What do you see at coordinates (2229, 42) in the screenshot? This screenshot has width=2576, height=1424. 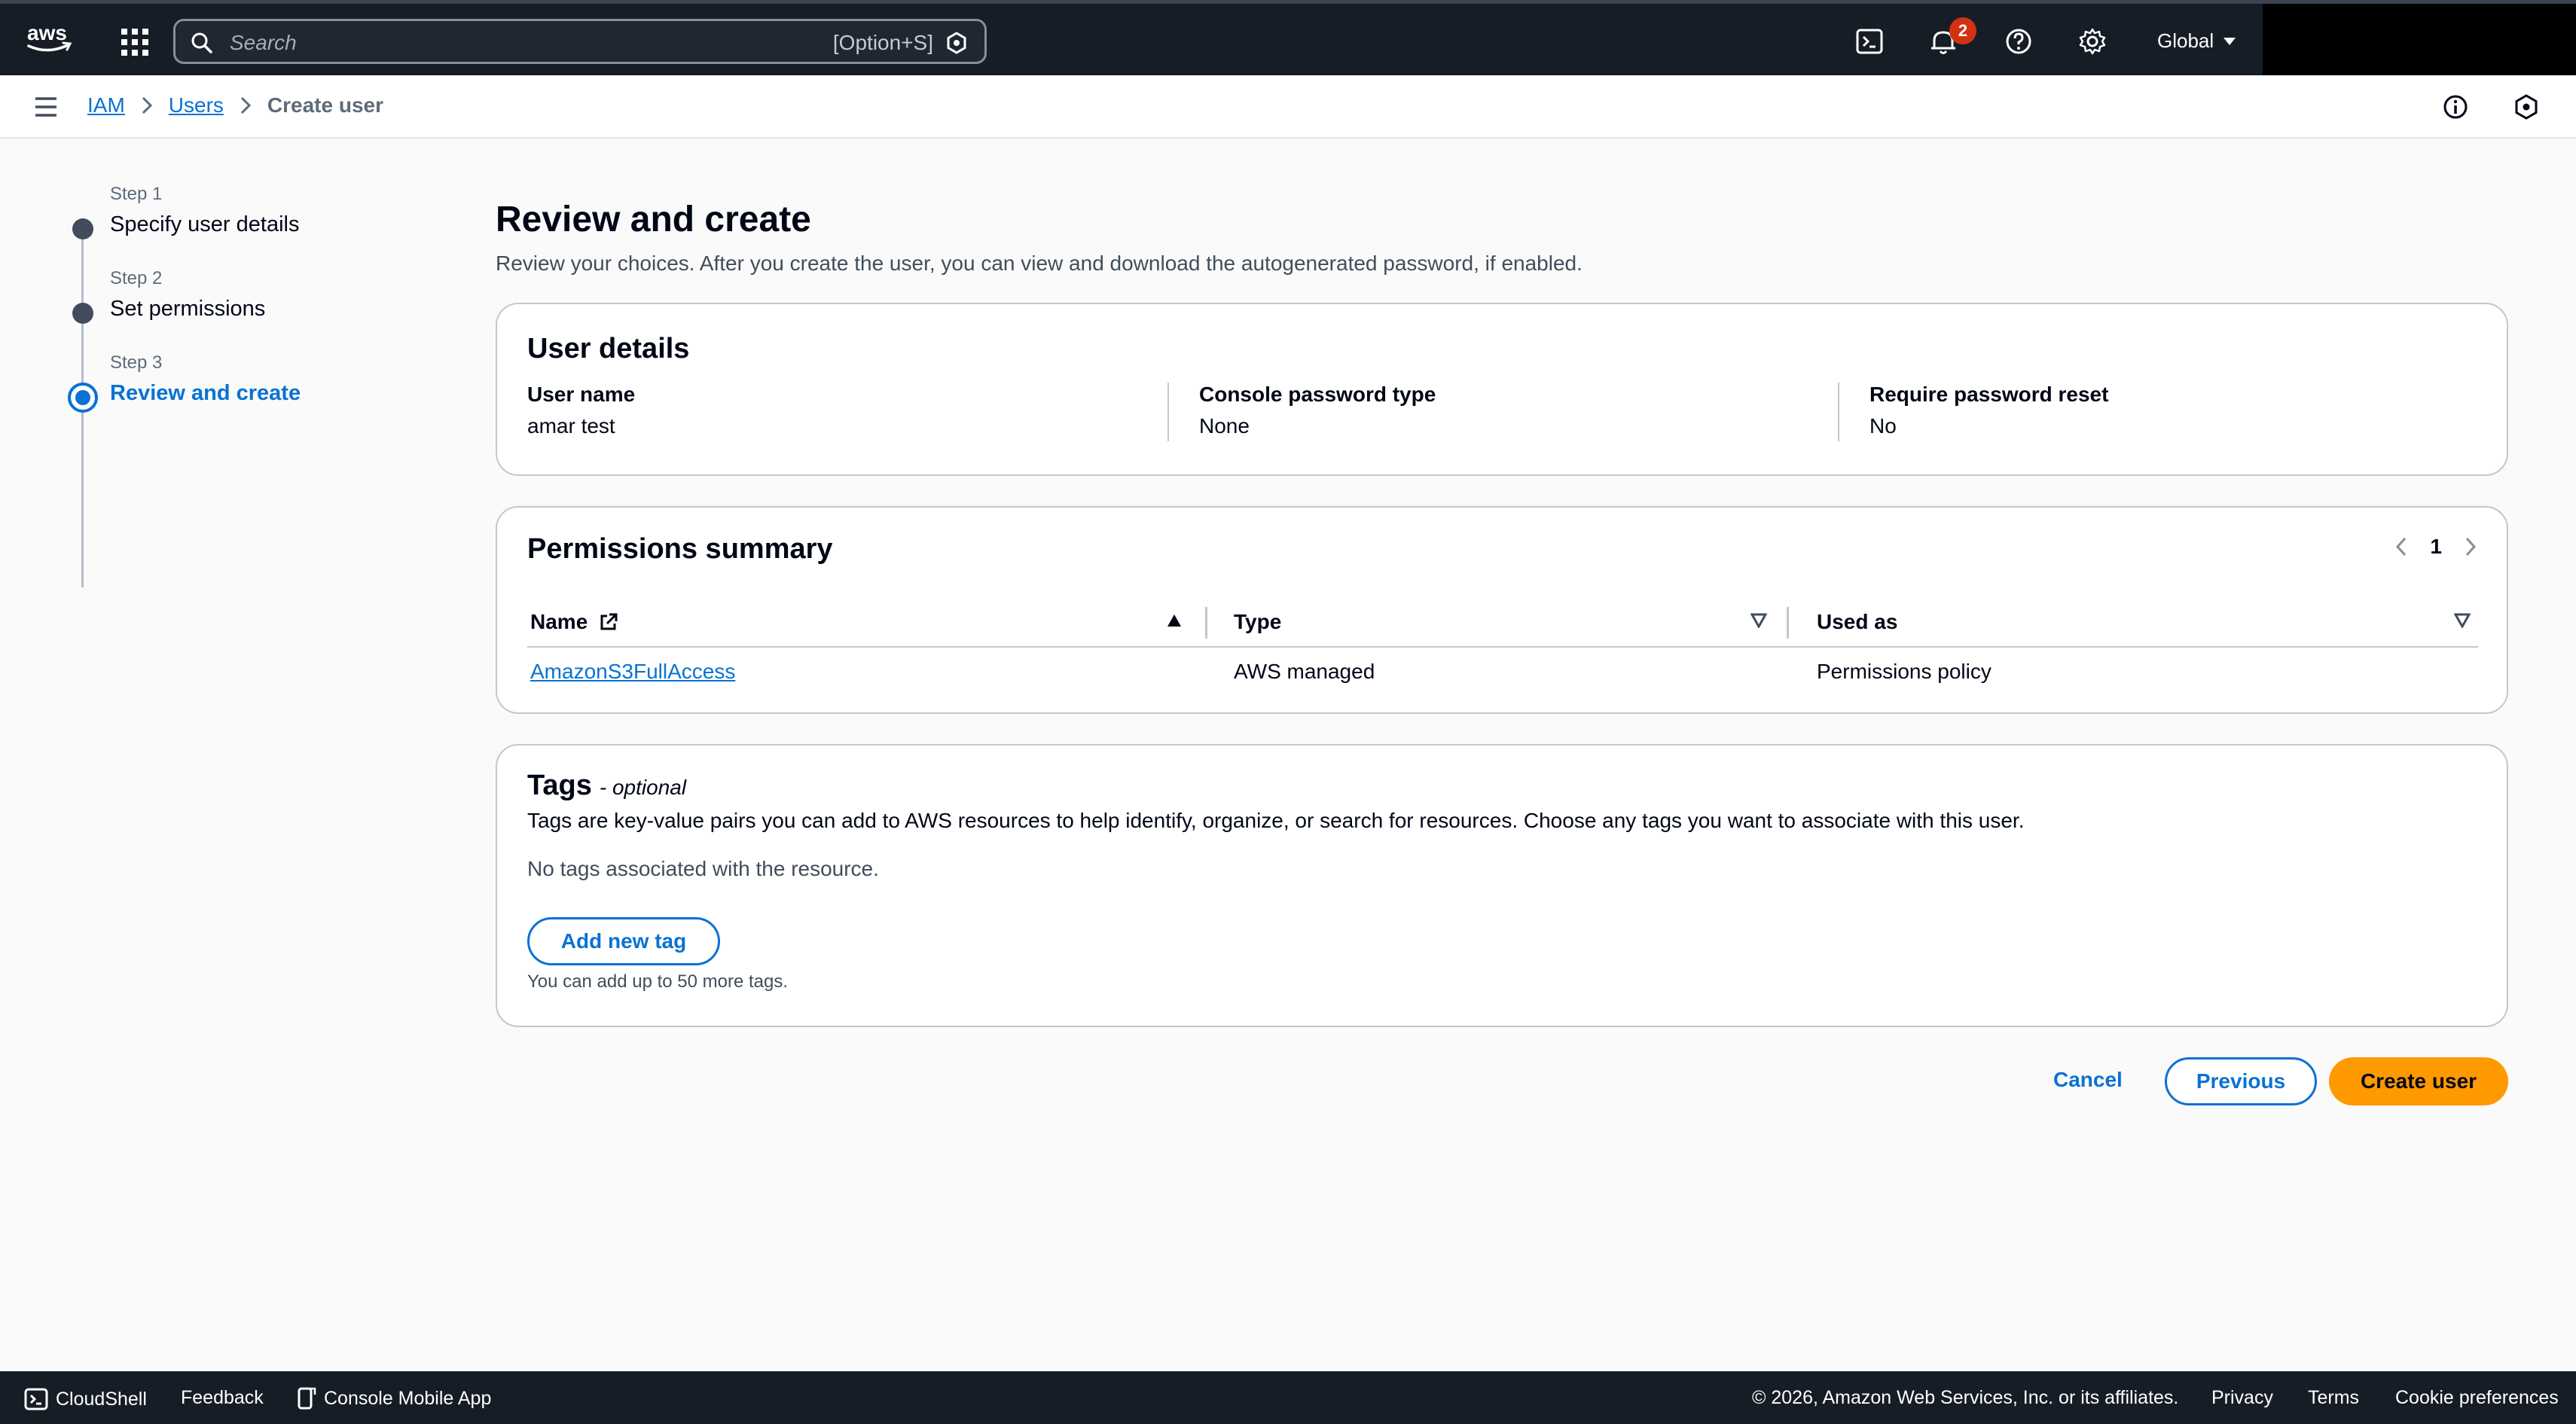 I see `caret-down-icon` at bounding box center [2229, 42].